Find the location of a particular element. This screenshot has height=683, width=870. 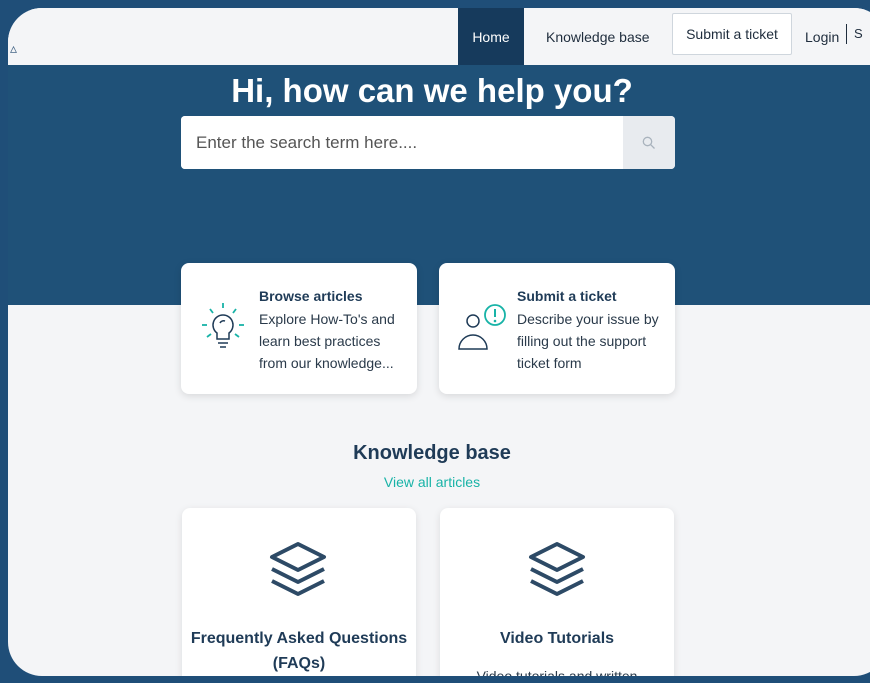

user-alert-icon is located at coordinates (482, 327).